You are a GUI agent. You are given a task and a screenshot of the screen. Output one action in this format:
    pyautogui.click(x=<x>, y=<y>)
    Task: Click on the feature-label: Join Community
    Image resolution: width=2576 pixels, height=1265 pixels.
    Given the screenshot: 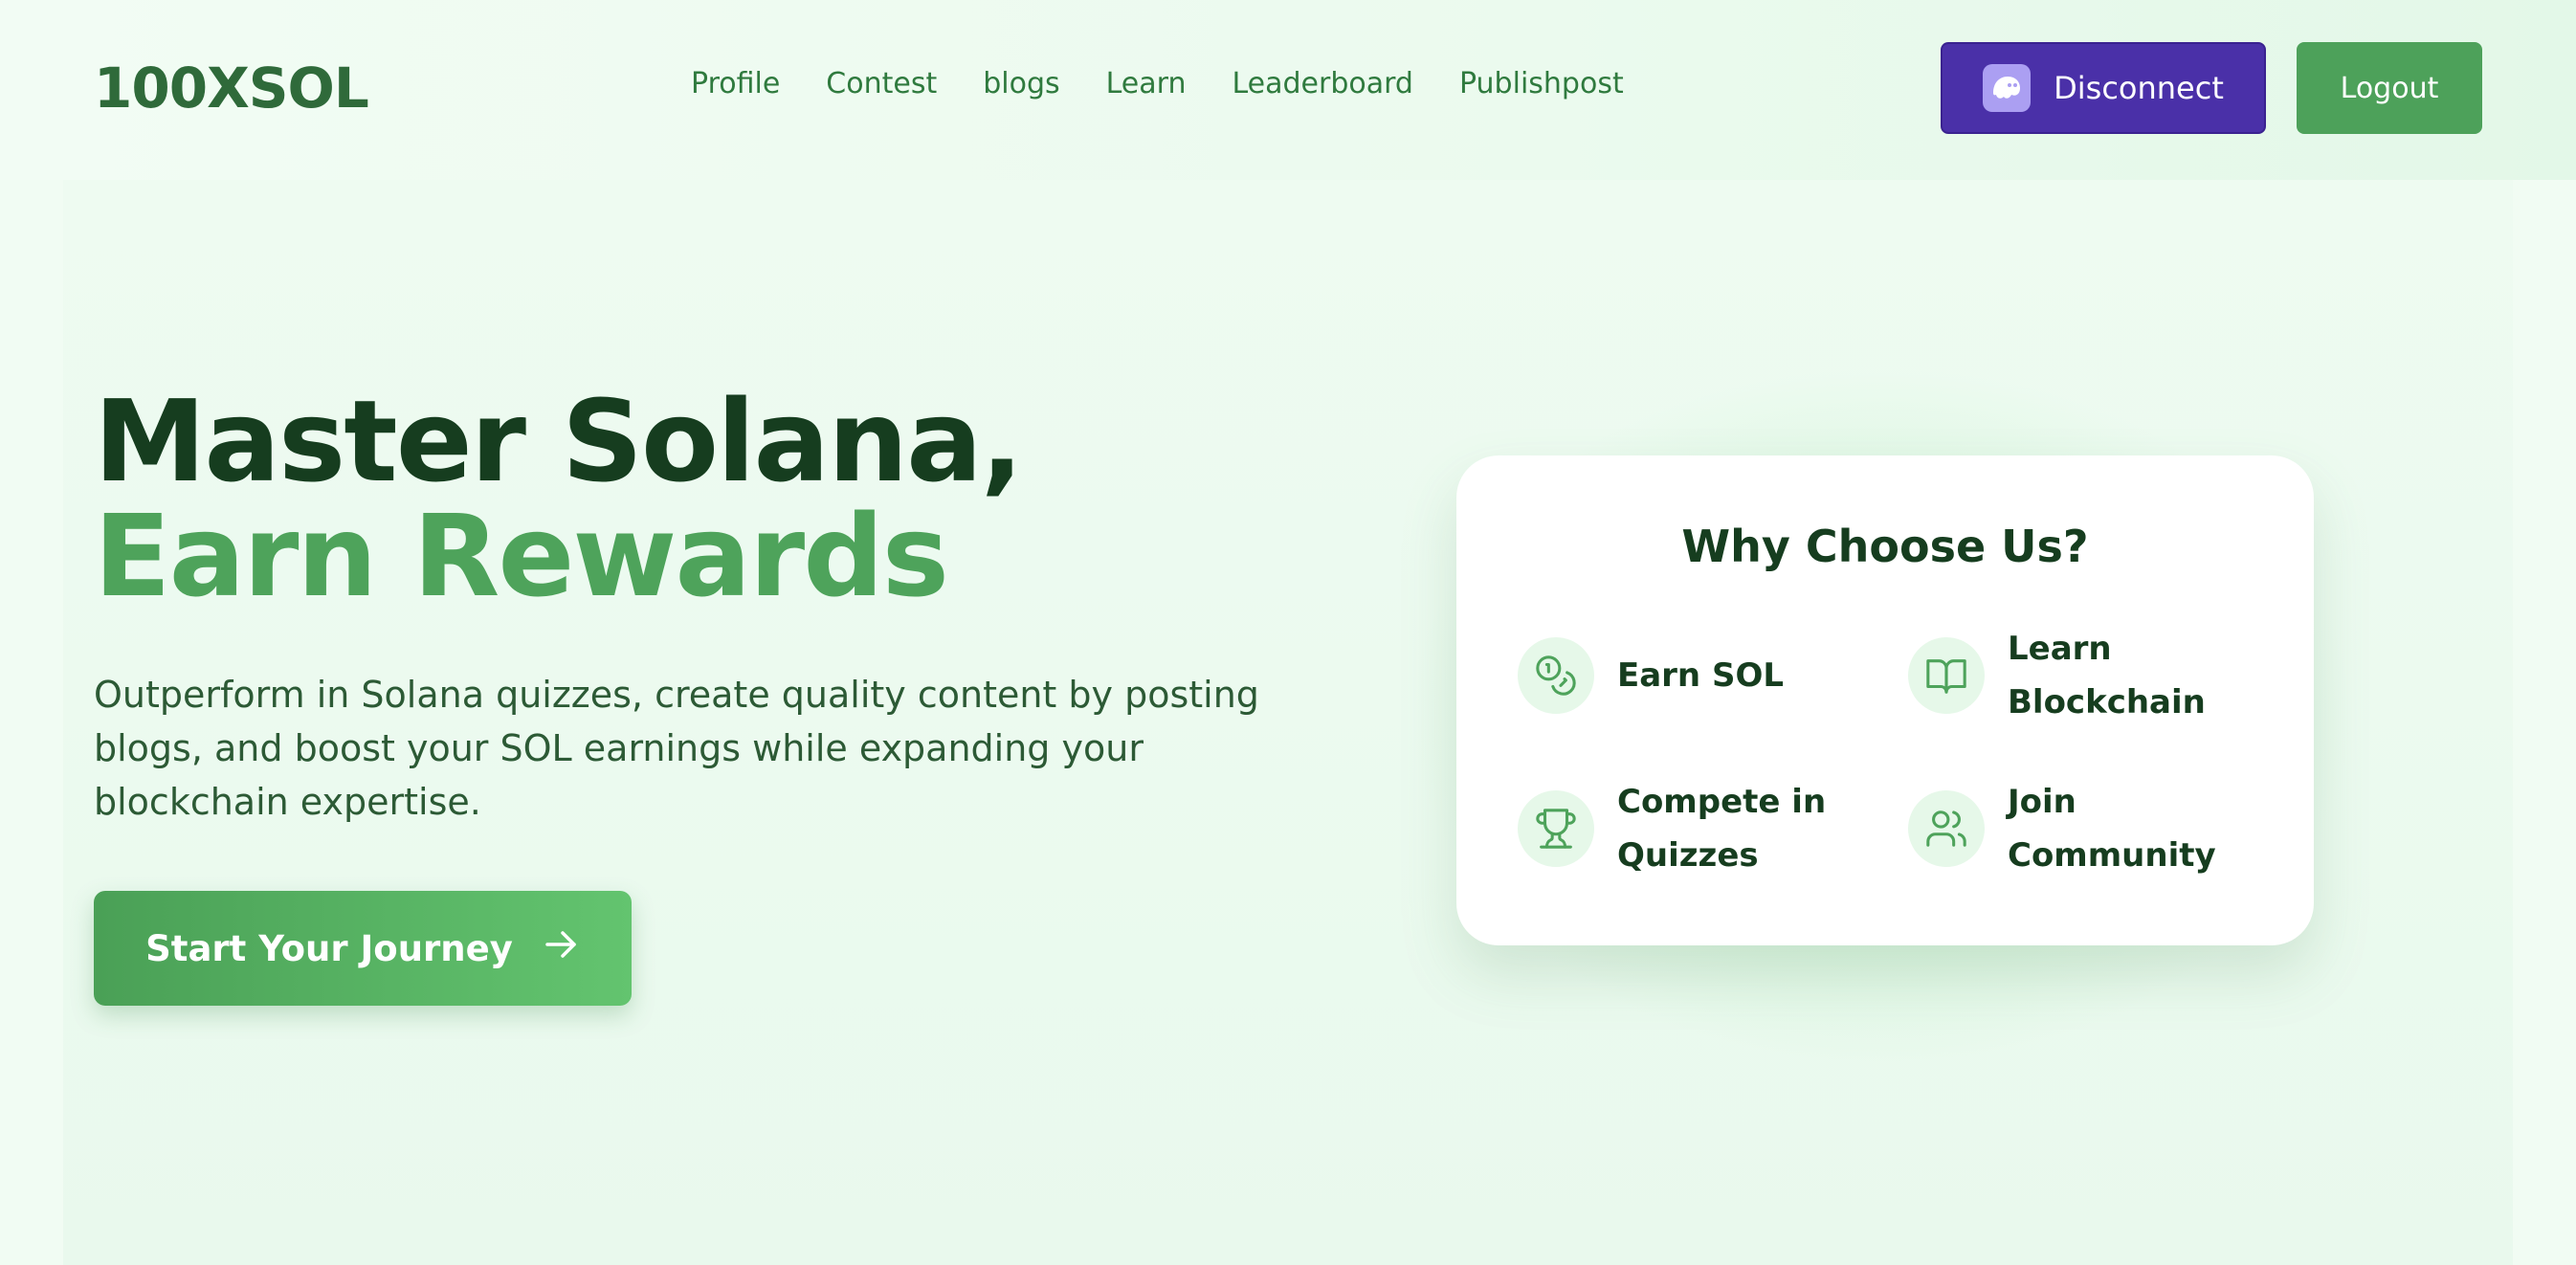 What is the action you would take?
    pyautogui.click(x=2112, y=829)
    